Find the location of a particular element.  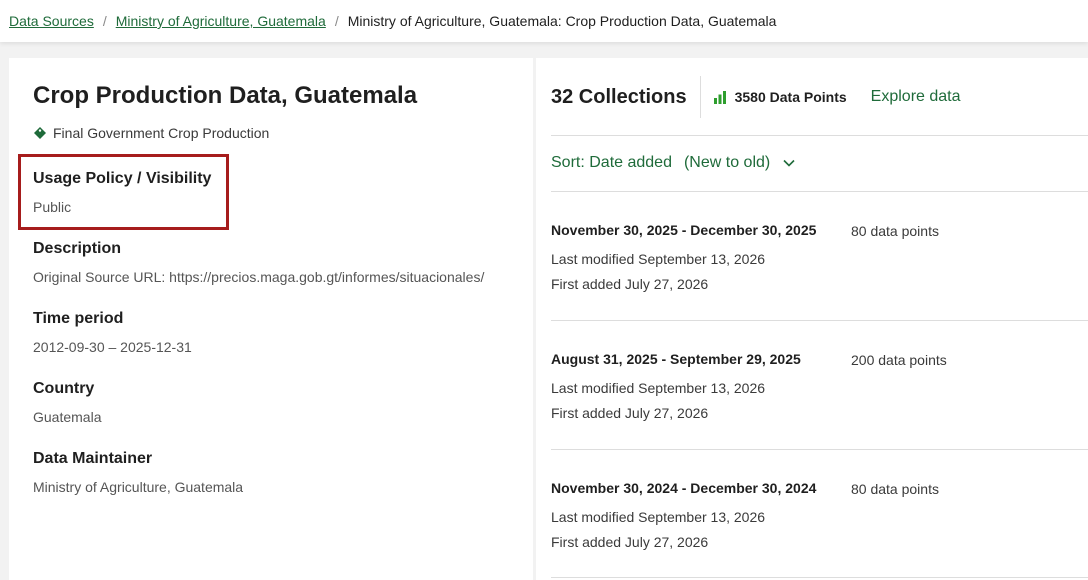

tag-icon is located at coordinates (40, 133).